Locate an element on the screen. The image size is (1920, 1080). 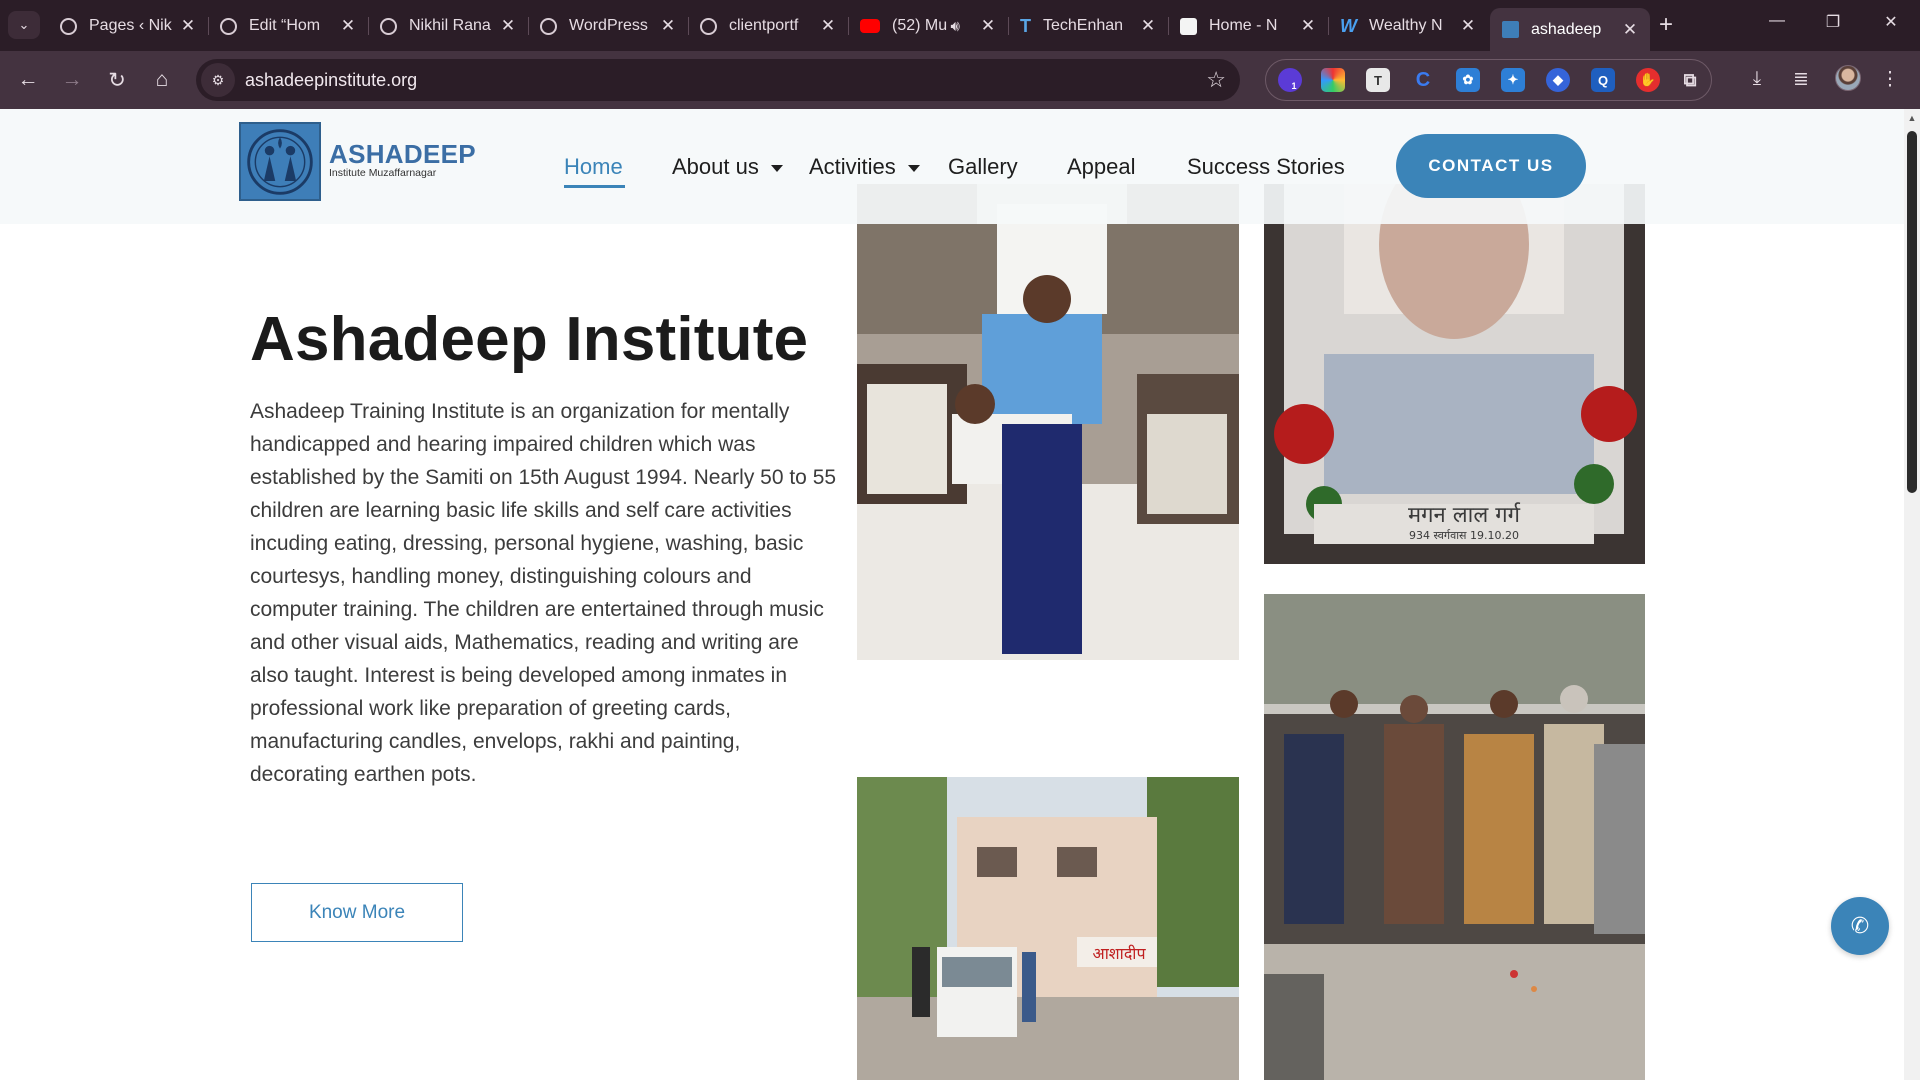
tab-title: Wealthy N is located at coordinates (1406, 25).